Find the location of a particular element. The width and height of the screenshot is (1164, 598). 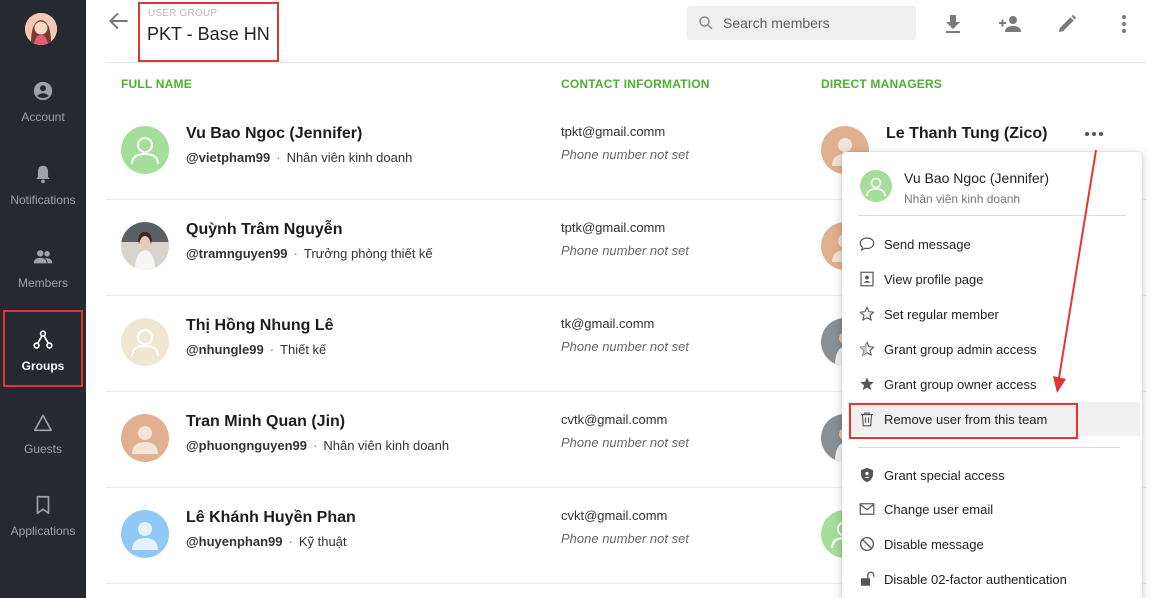

menu-item-grant-admin: Grant group admin access is located at coordinates (992, 349).